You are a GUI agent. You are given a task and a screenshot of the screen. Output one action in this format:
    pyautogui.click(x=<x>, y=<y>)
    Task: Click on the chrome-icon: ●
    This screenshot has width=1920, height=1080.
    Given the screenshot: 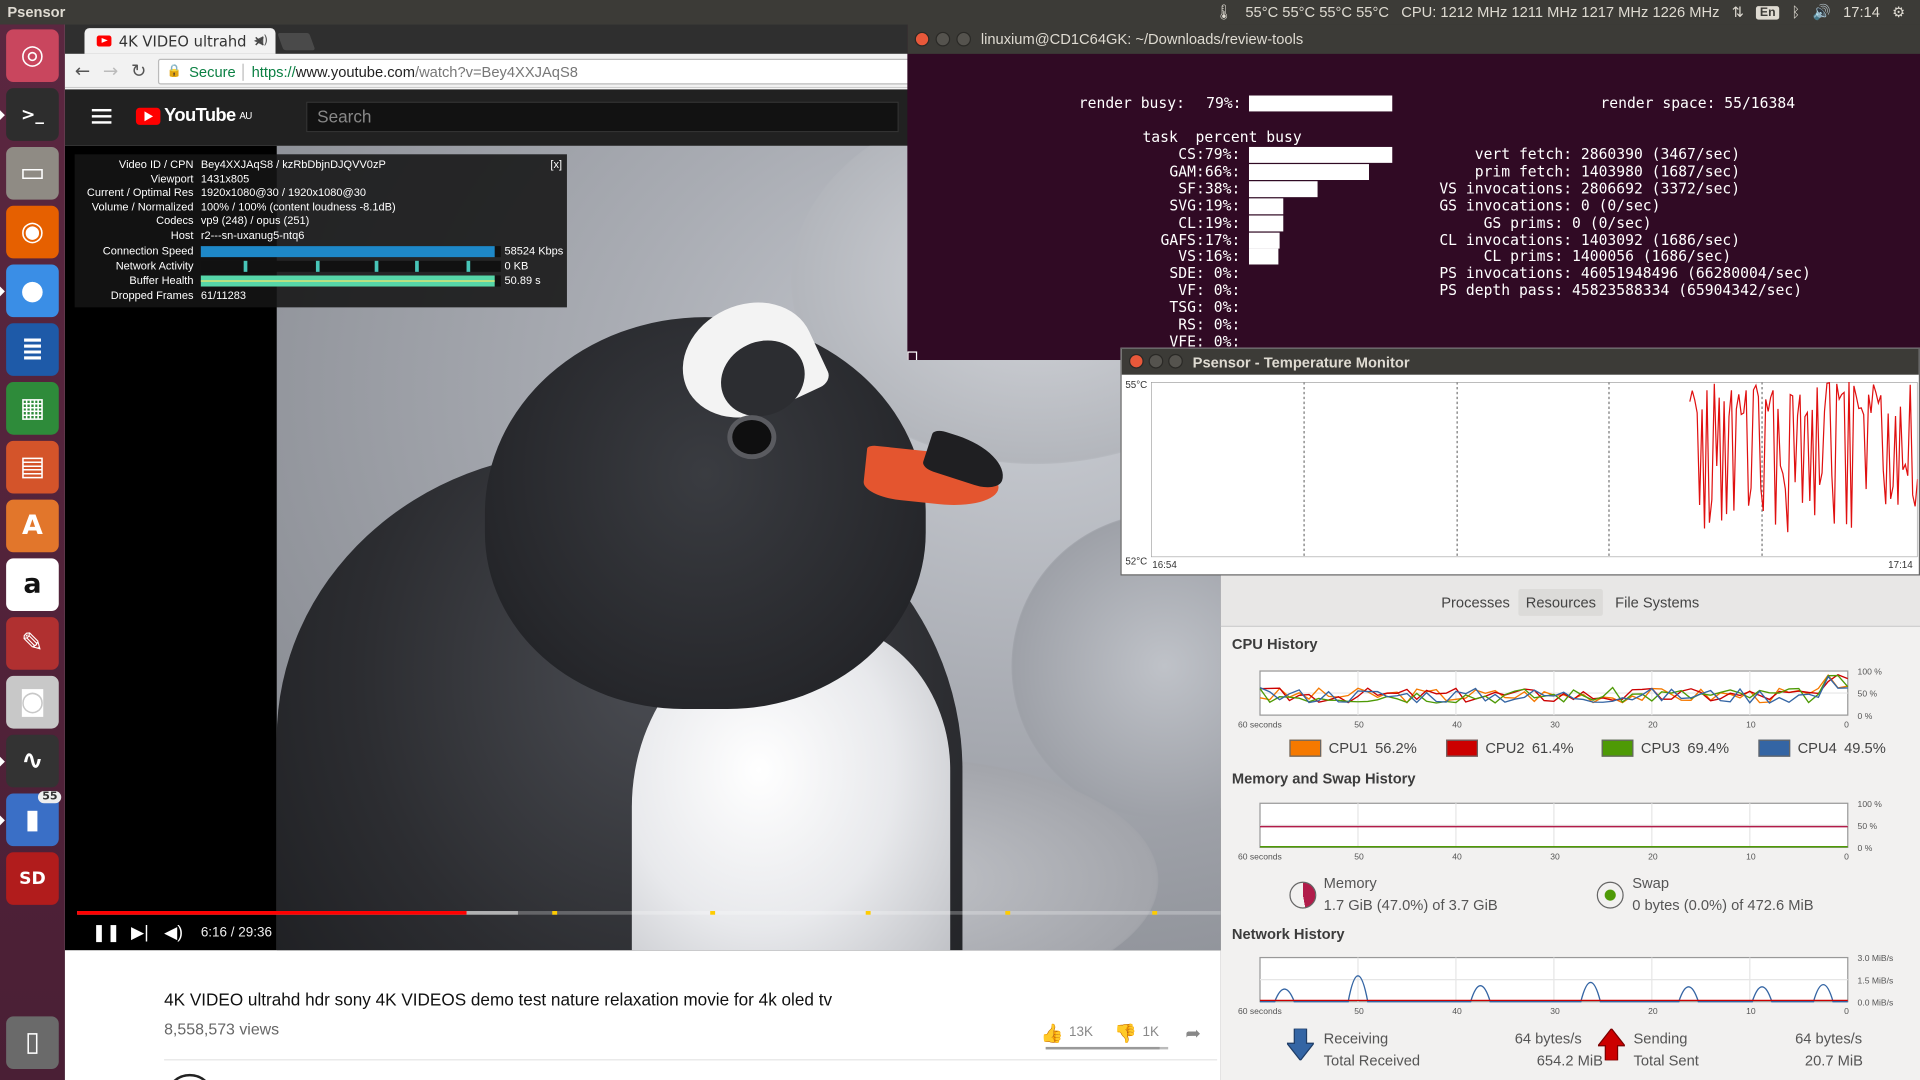 What is the action you would take?
    pyautogui.click(x=32, y=291)
    